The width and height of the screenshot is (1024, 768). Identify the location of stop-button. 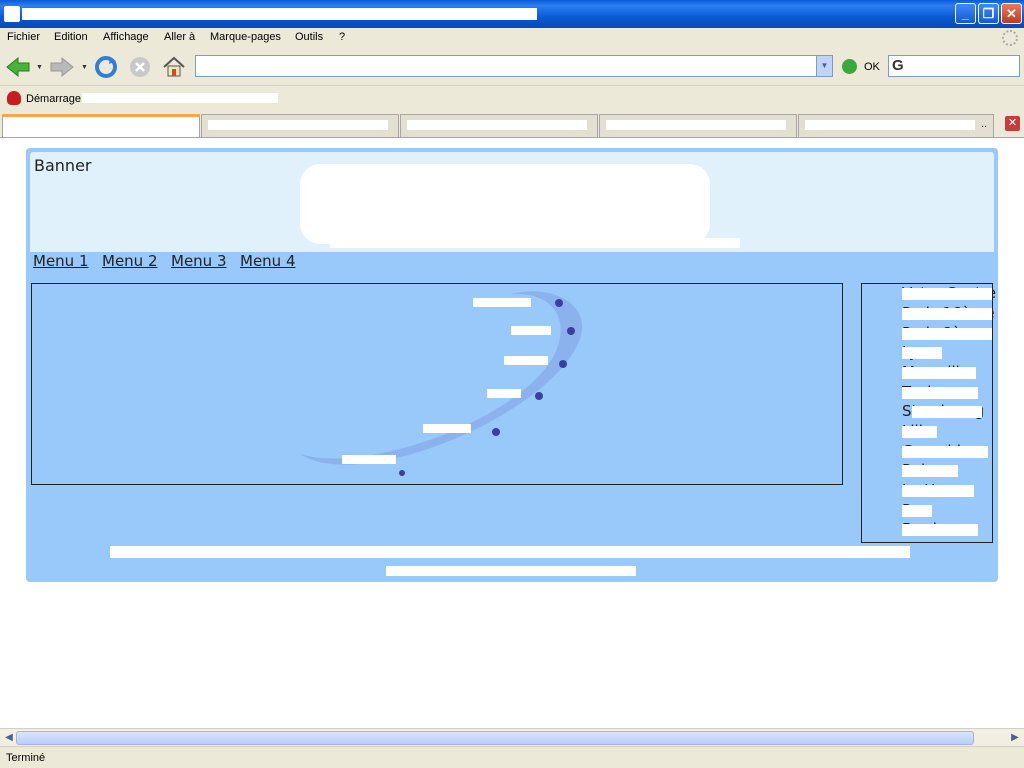
(140, 67).